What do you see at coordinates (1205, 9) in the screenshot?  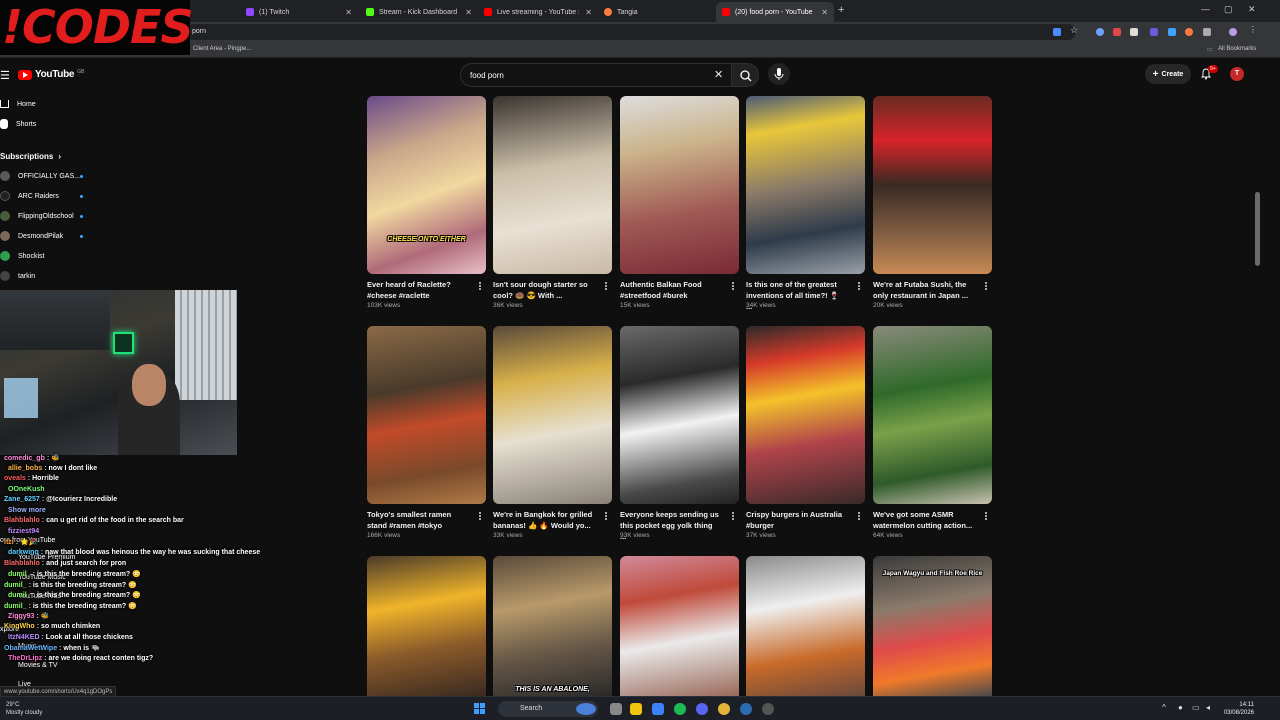 I see `minimize-button: —` at bounding box center [1205, 9].